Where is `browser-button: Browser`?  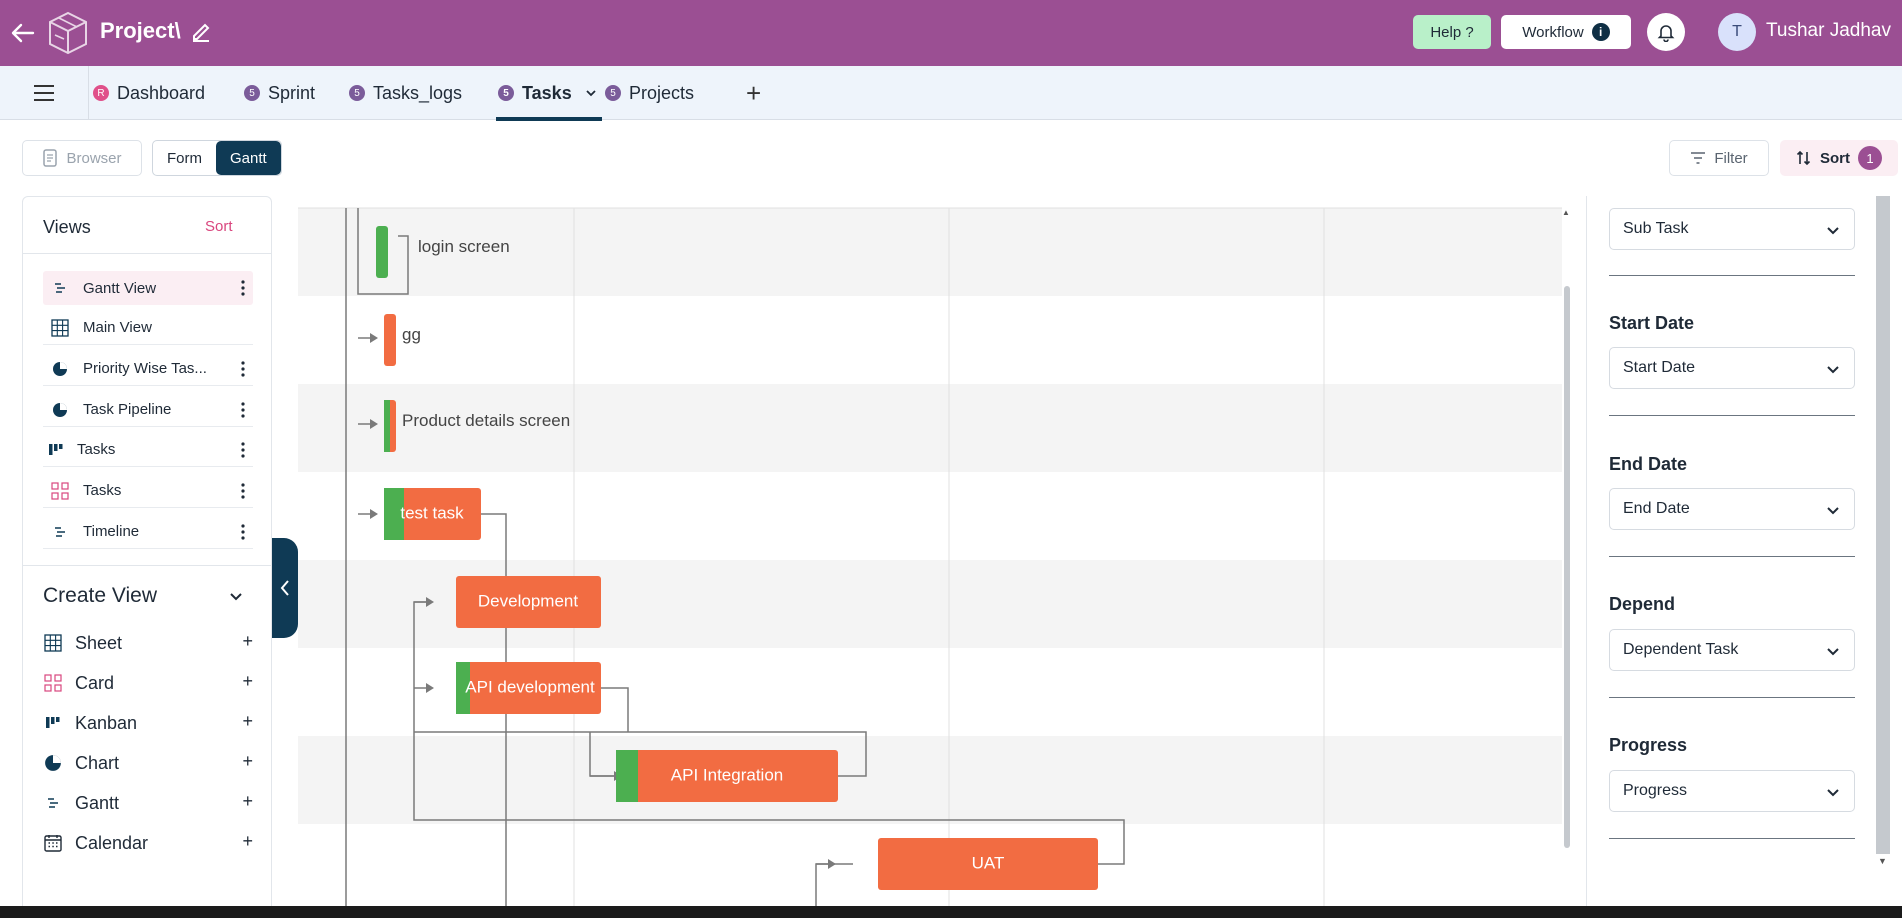 browser-button: Browser is located at coordinates (82, 158).